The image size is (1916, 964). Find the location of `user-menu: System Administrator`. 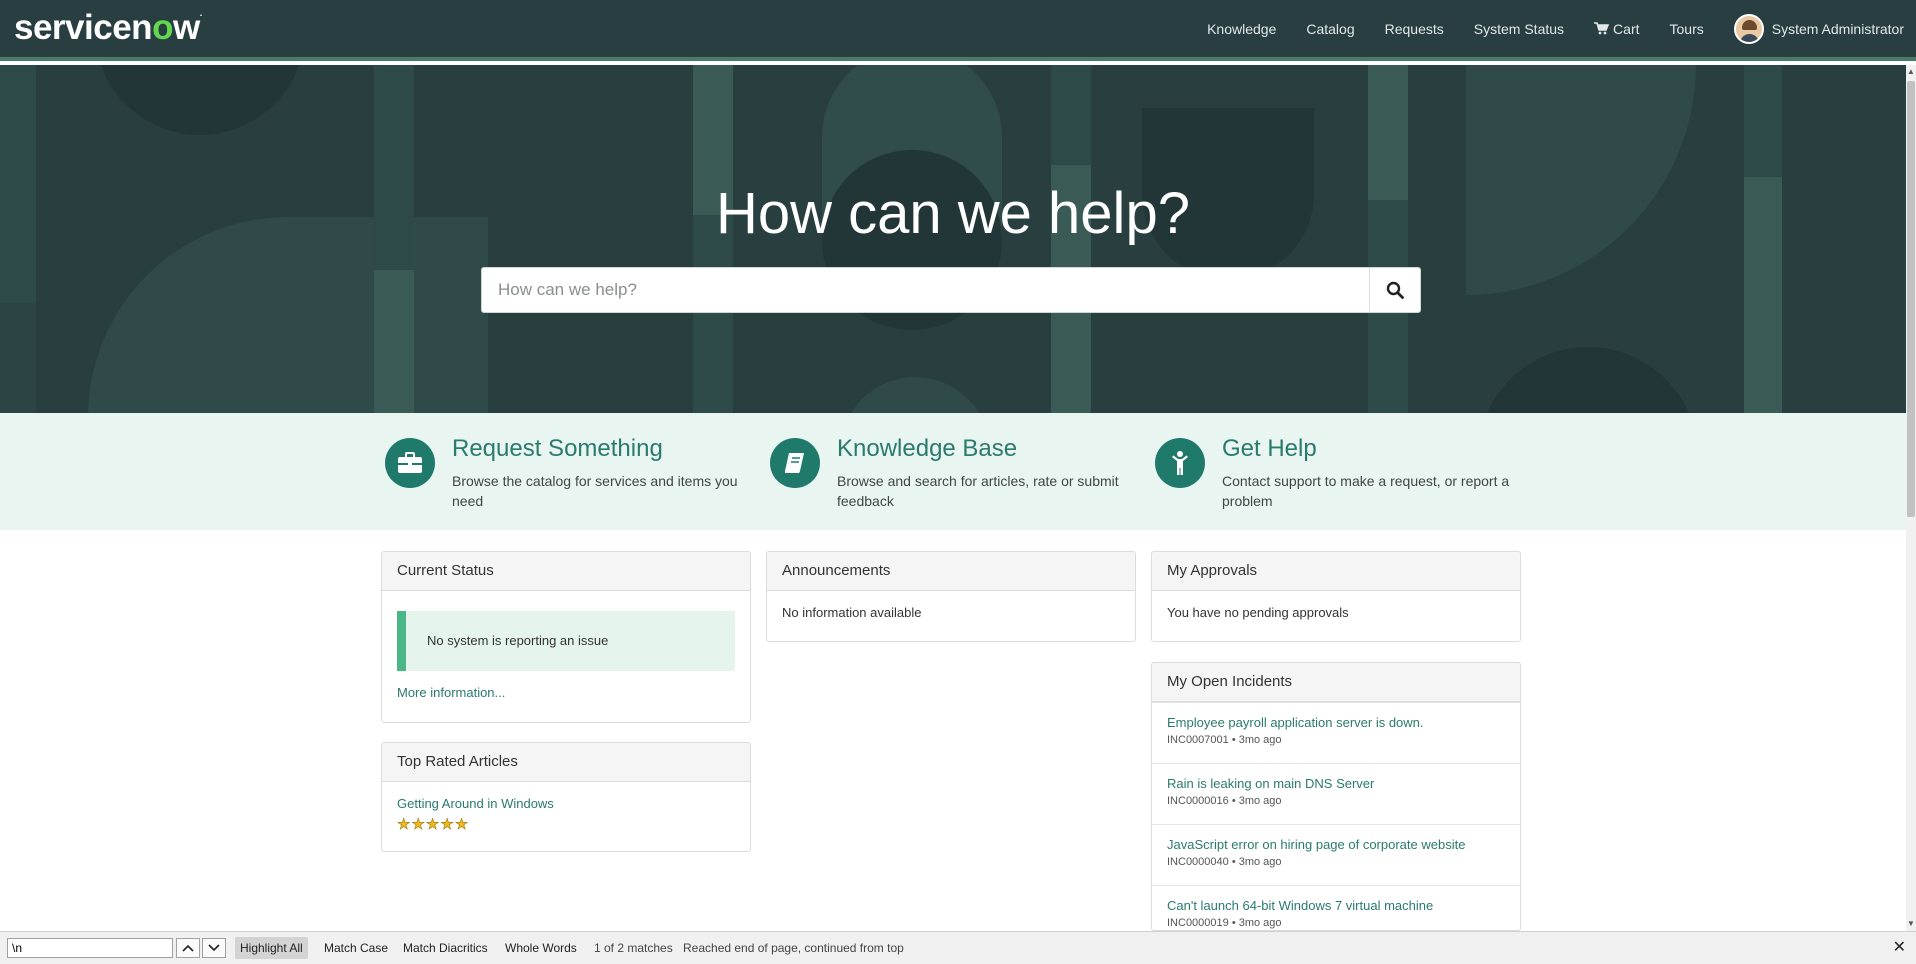

user-menu: System Administrator is located at coordinates (1818, 28).